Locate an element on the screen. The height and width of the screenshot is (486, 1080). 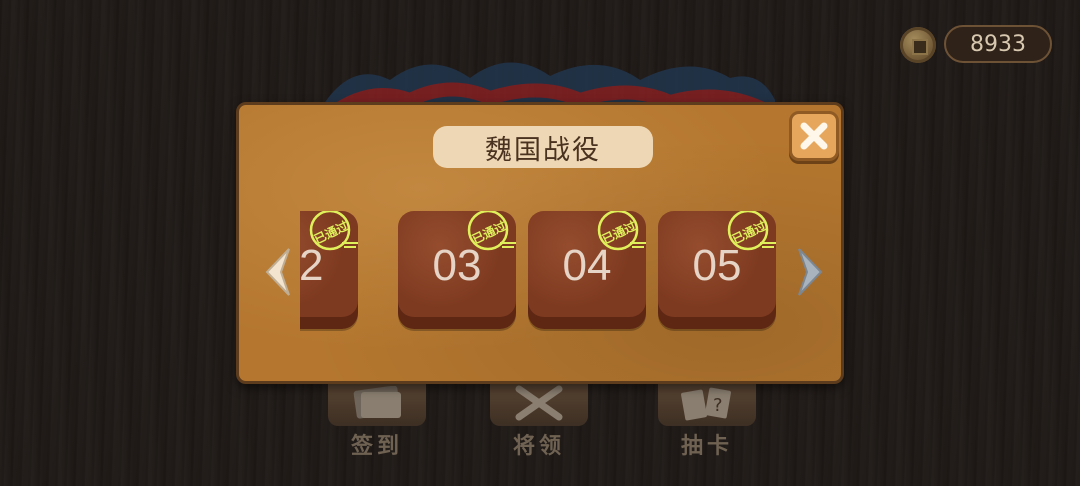
level-tile: 02 已通过 is located at coordinates (329, 271).